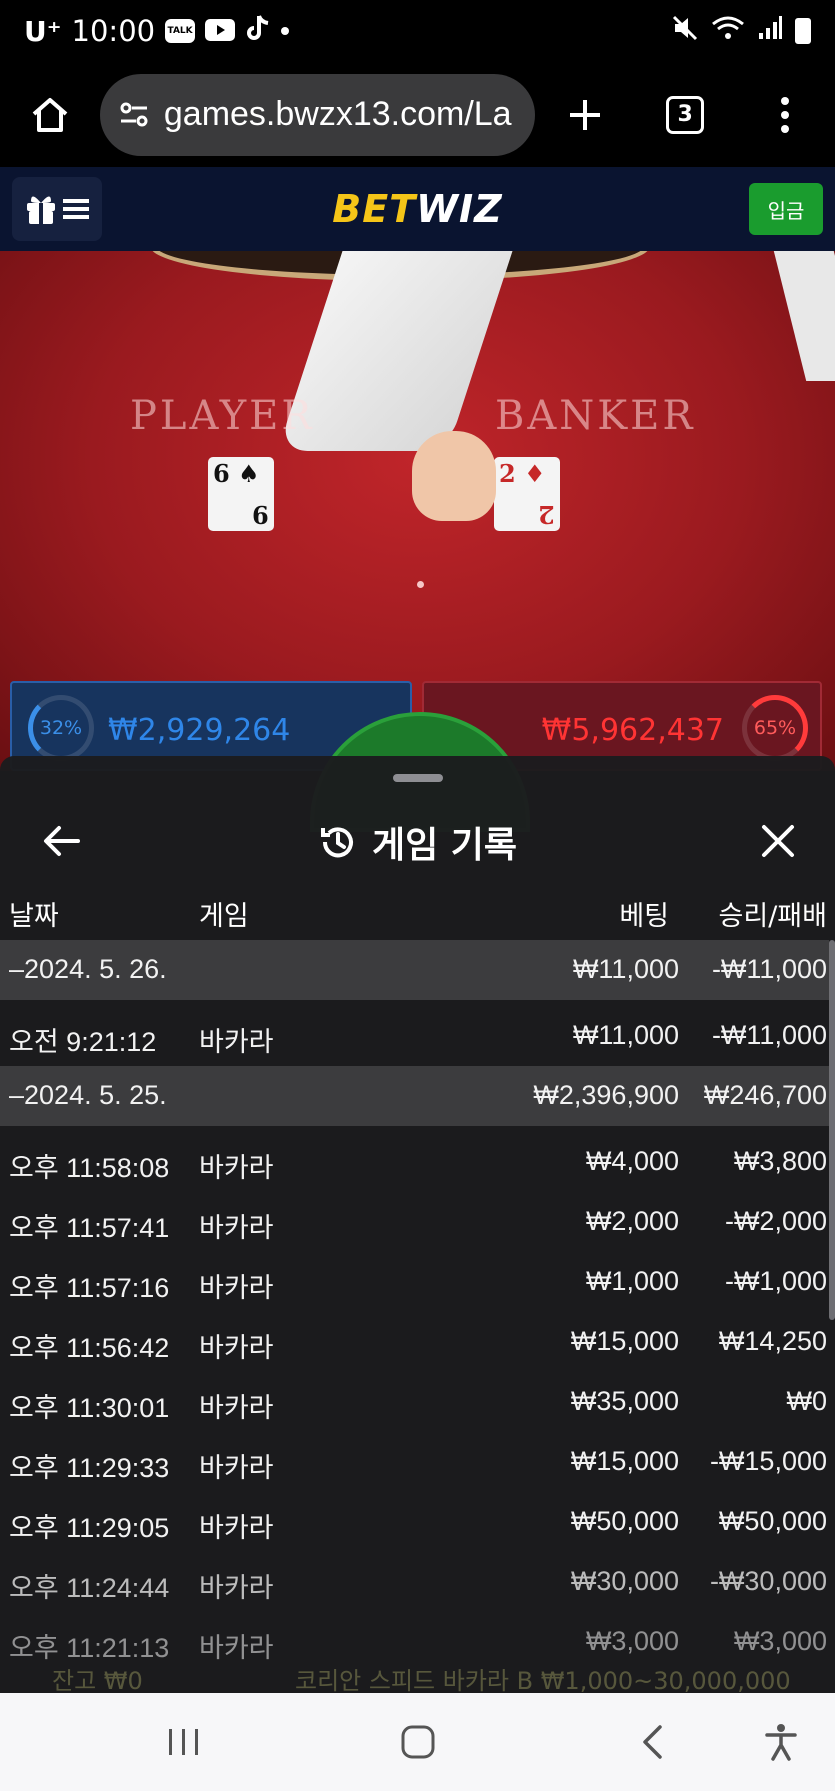 Image resolution: width=835 pixels, height=1791 pixels. I want to click on row-bet: ₩2,000, so click(632, 1221).